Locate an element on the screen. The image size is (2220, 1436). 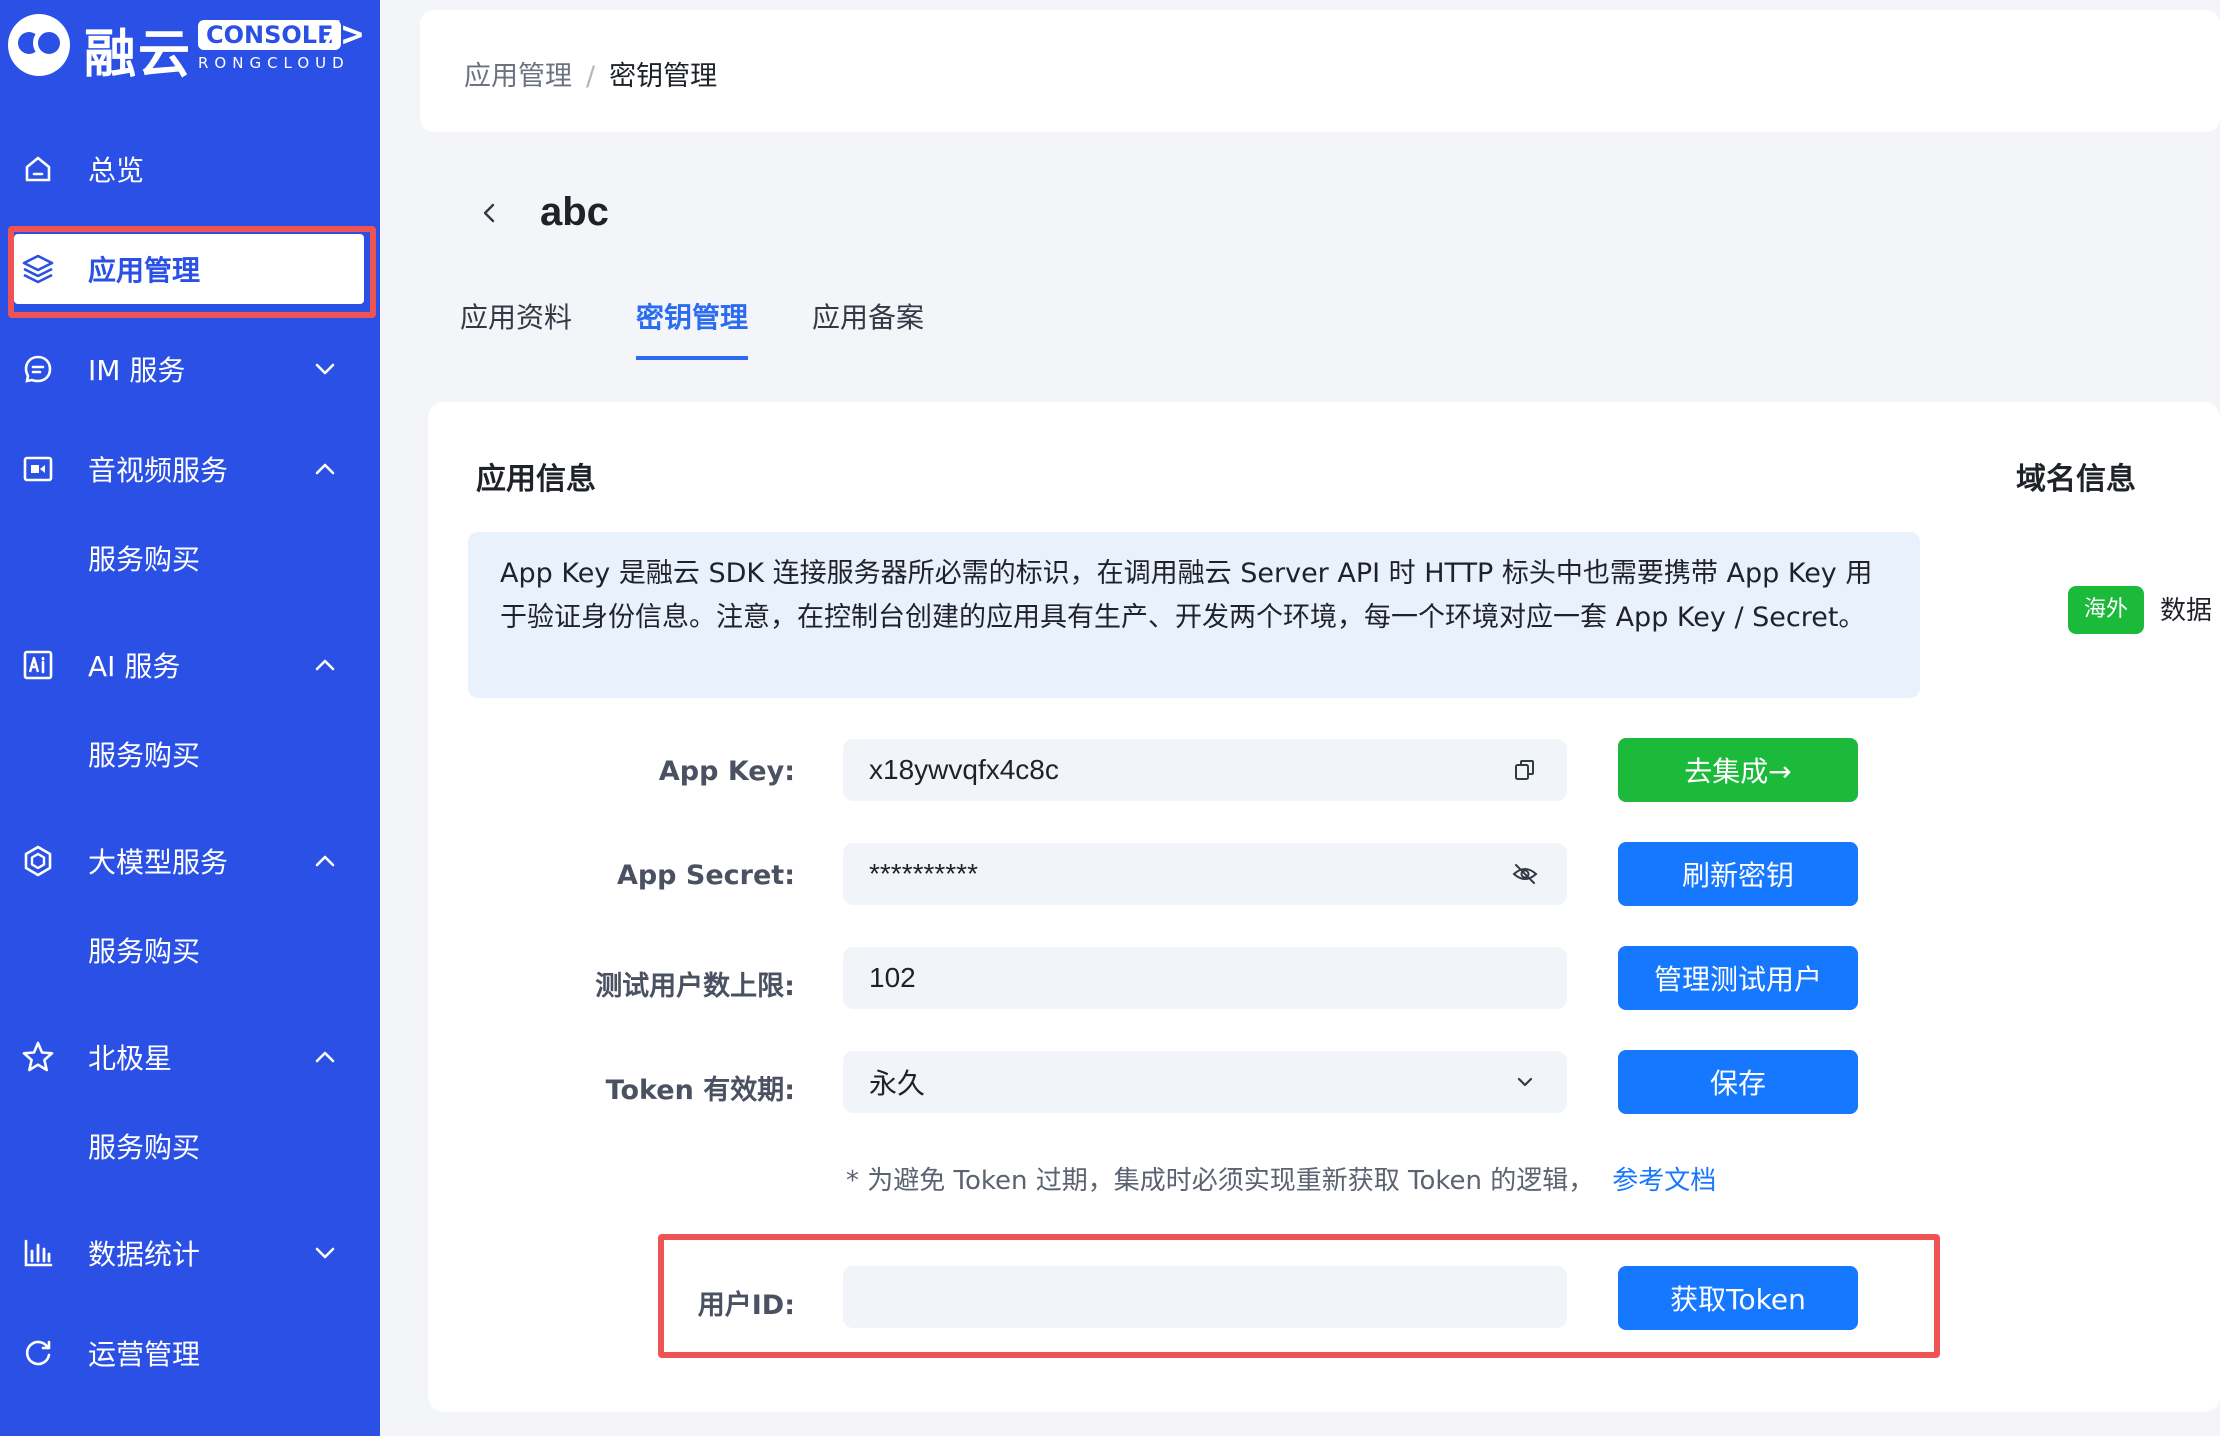
tab-key-management: 密钥管理 is located at coordinates (692, 316).